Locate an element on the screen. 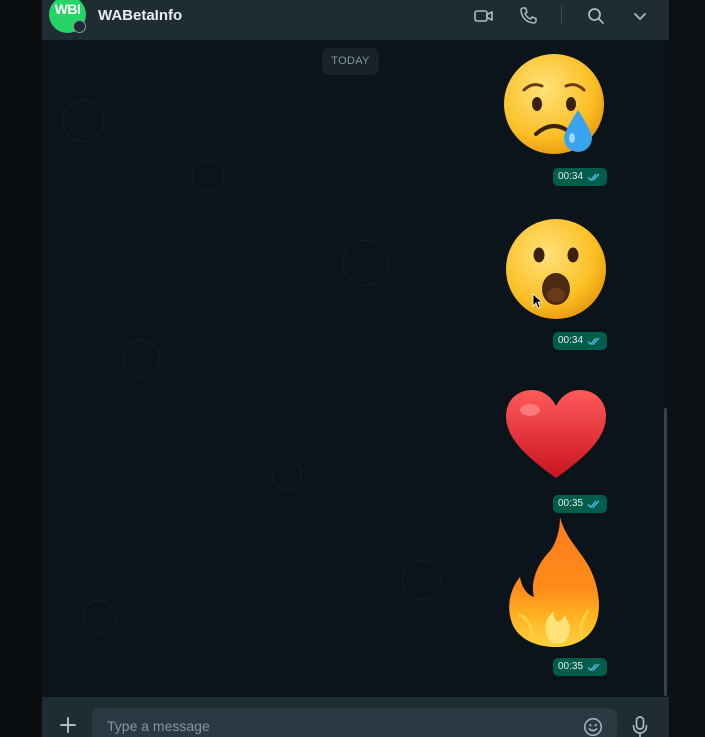 The width and height of the screenshot is (705, 737). avatar-initials: WBI is located at coordinates (67, 9).